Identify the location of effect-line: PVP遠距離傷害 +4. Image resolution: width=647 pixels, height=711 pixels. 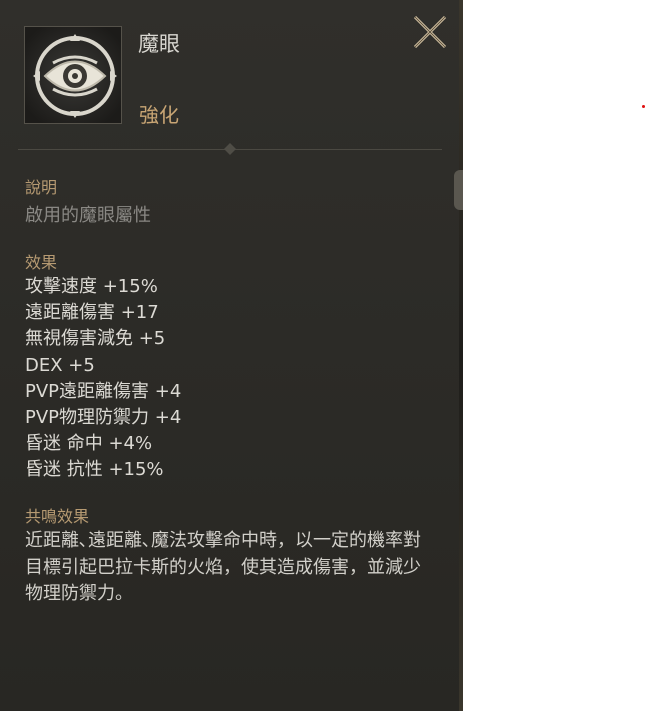
(103, 391).